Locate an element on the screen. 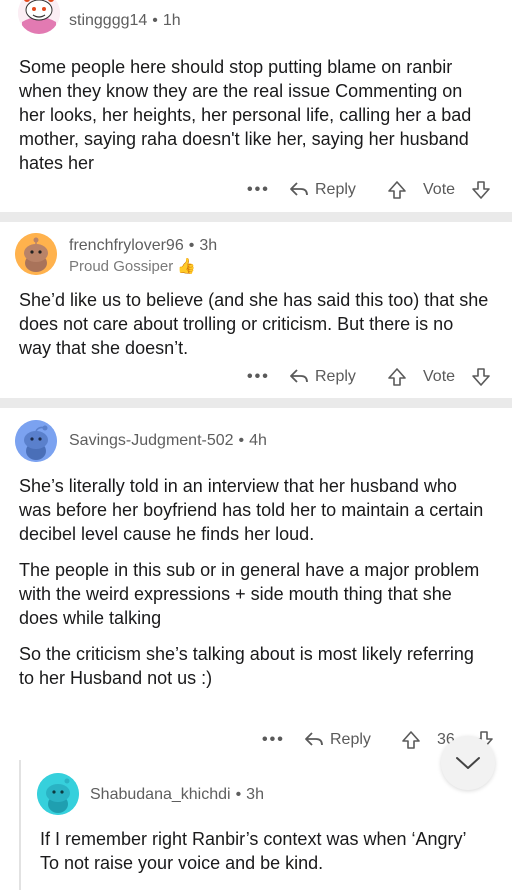 The image size is (512, 890). user-flair: Proud Gossiper 👍 is located at coordinates (133, 266).